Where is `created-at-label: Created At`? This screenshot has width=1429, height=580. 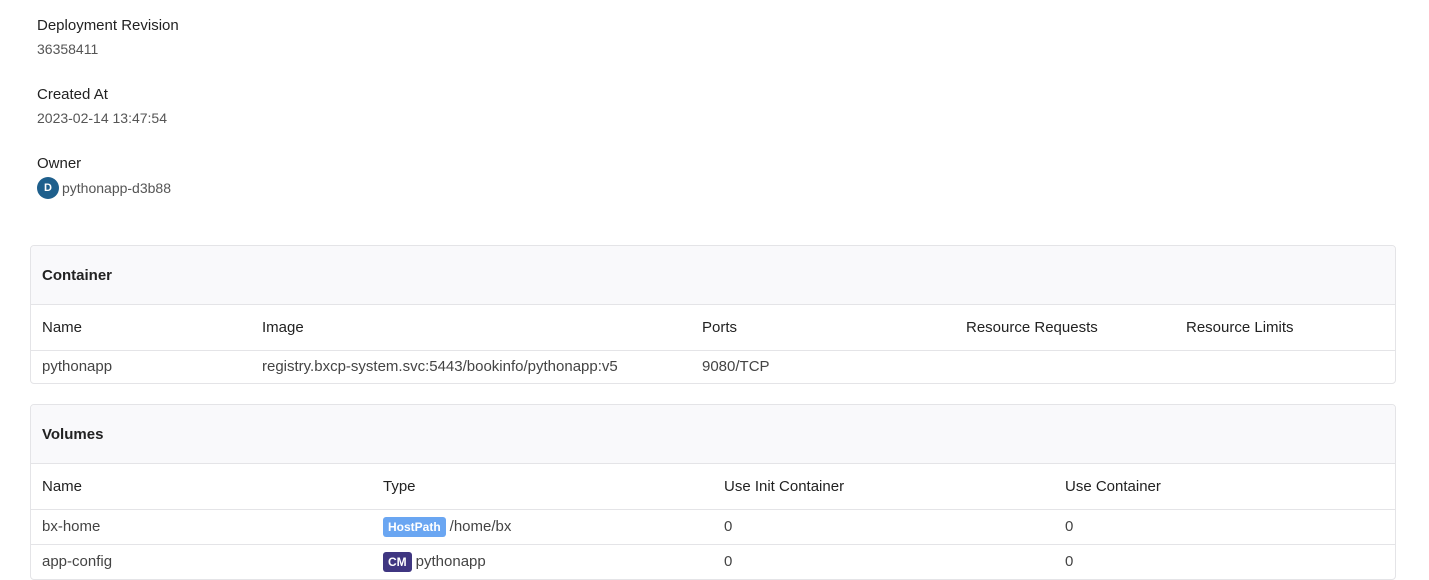
created-at-label: Created At is located at coordinates (72, 94).